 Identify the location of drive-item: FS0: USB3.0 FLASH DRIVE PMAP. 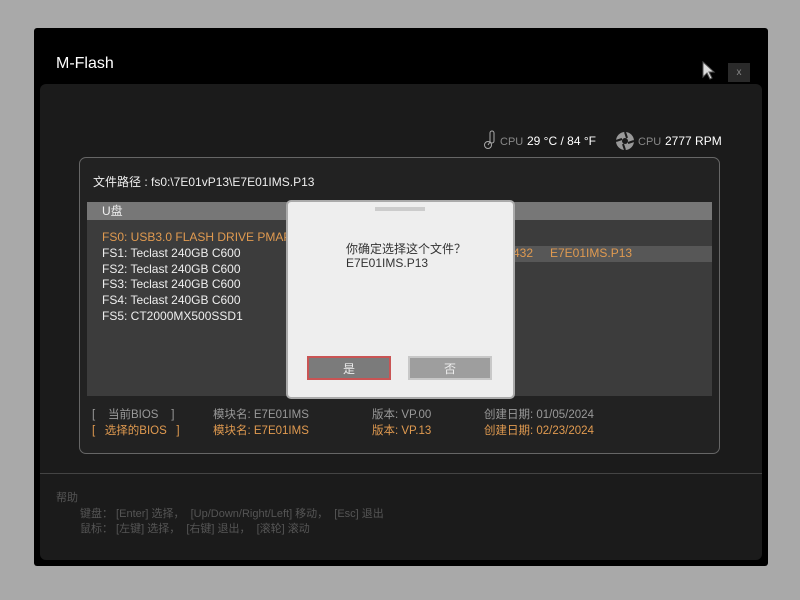
(196, 237).